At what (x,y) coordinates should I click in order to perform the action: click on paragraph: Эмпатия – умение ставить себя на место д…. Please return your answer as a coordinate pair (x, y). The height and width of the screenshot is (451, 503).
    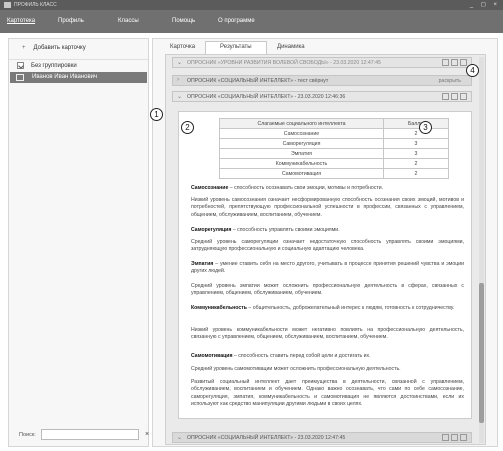
    Looking at the image, I should click on (327, 268).